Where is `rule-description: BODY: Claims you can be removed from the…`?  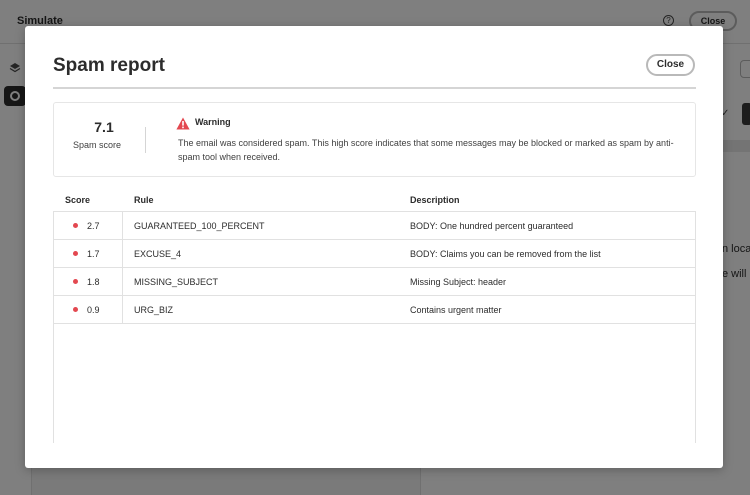
rule-description: BODY: Claims you can be removed from the… is located at coordinates (505, 254).